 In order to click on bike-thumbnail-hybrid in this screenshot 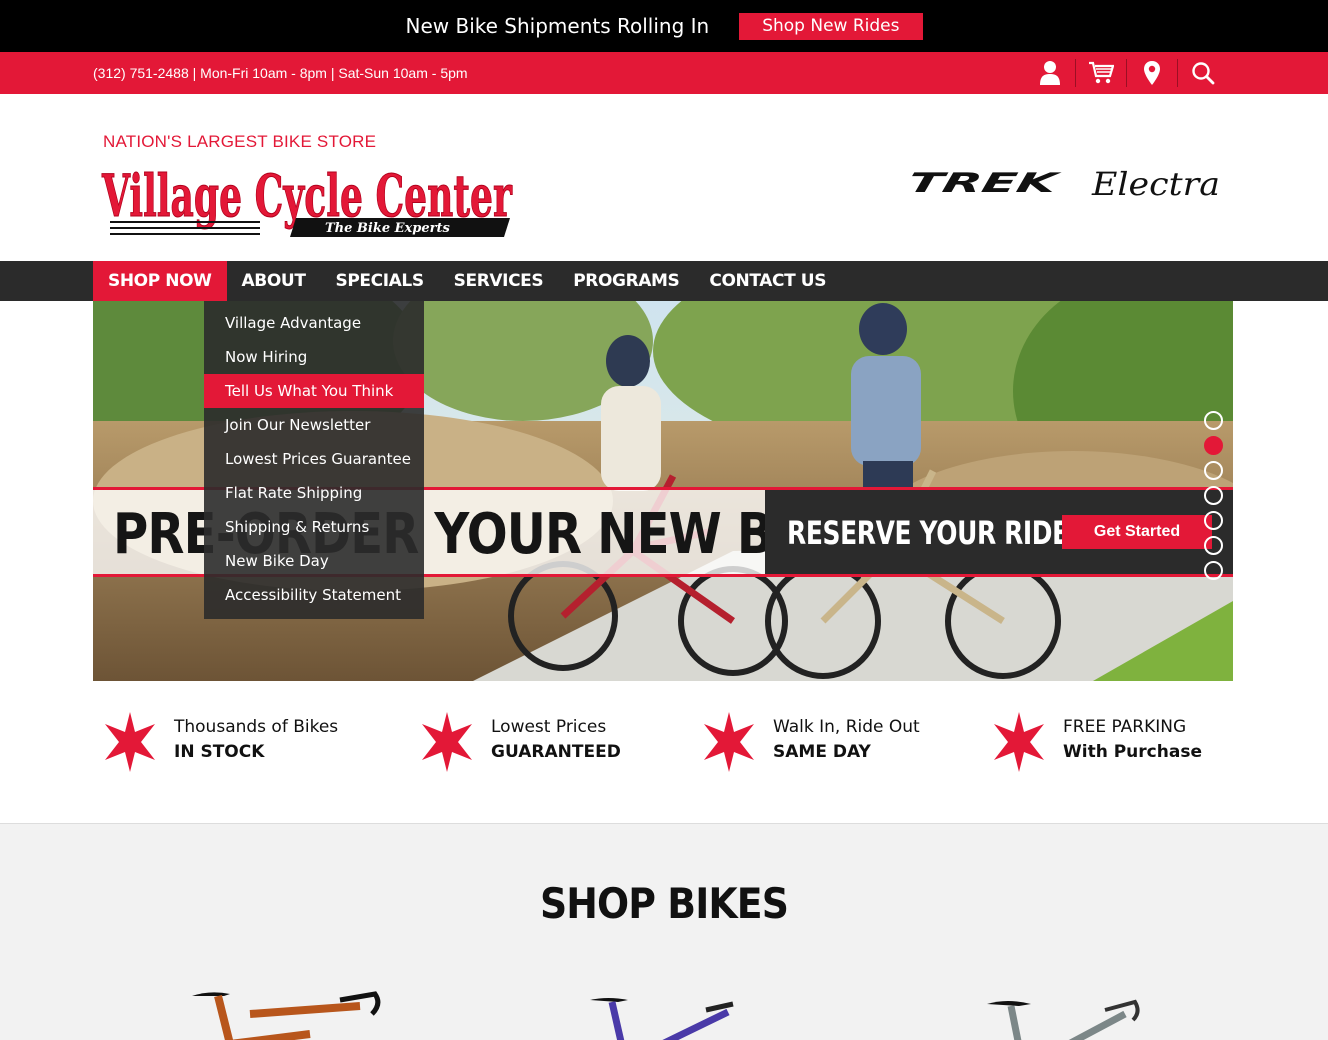, I will do `click(668, 1018)`.